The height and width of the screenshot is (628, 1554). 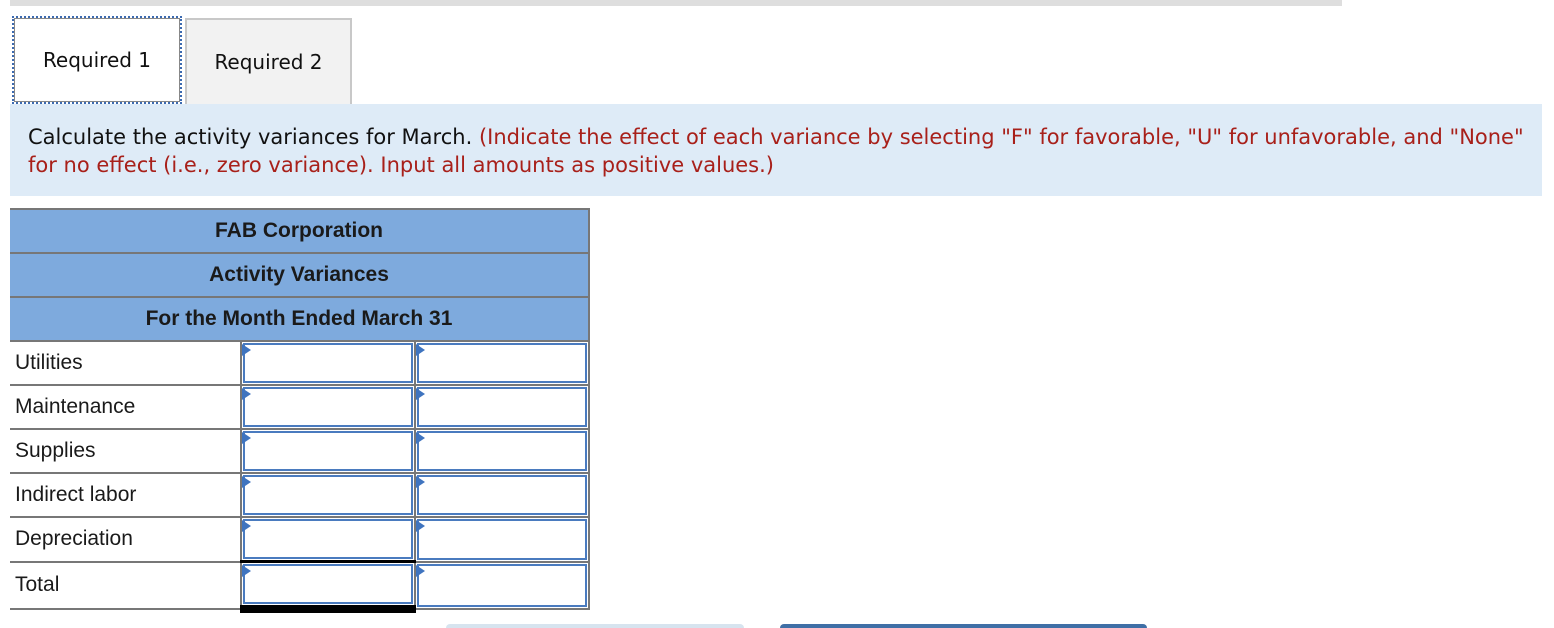 I want to click on tab-required-2: Required 2, so click(x=268, y=61).